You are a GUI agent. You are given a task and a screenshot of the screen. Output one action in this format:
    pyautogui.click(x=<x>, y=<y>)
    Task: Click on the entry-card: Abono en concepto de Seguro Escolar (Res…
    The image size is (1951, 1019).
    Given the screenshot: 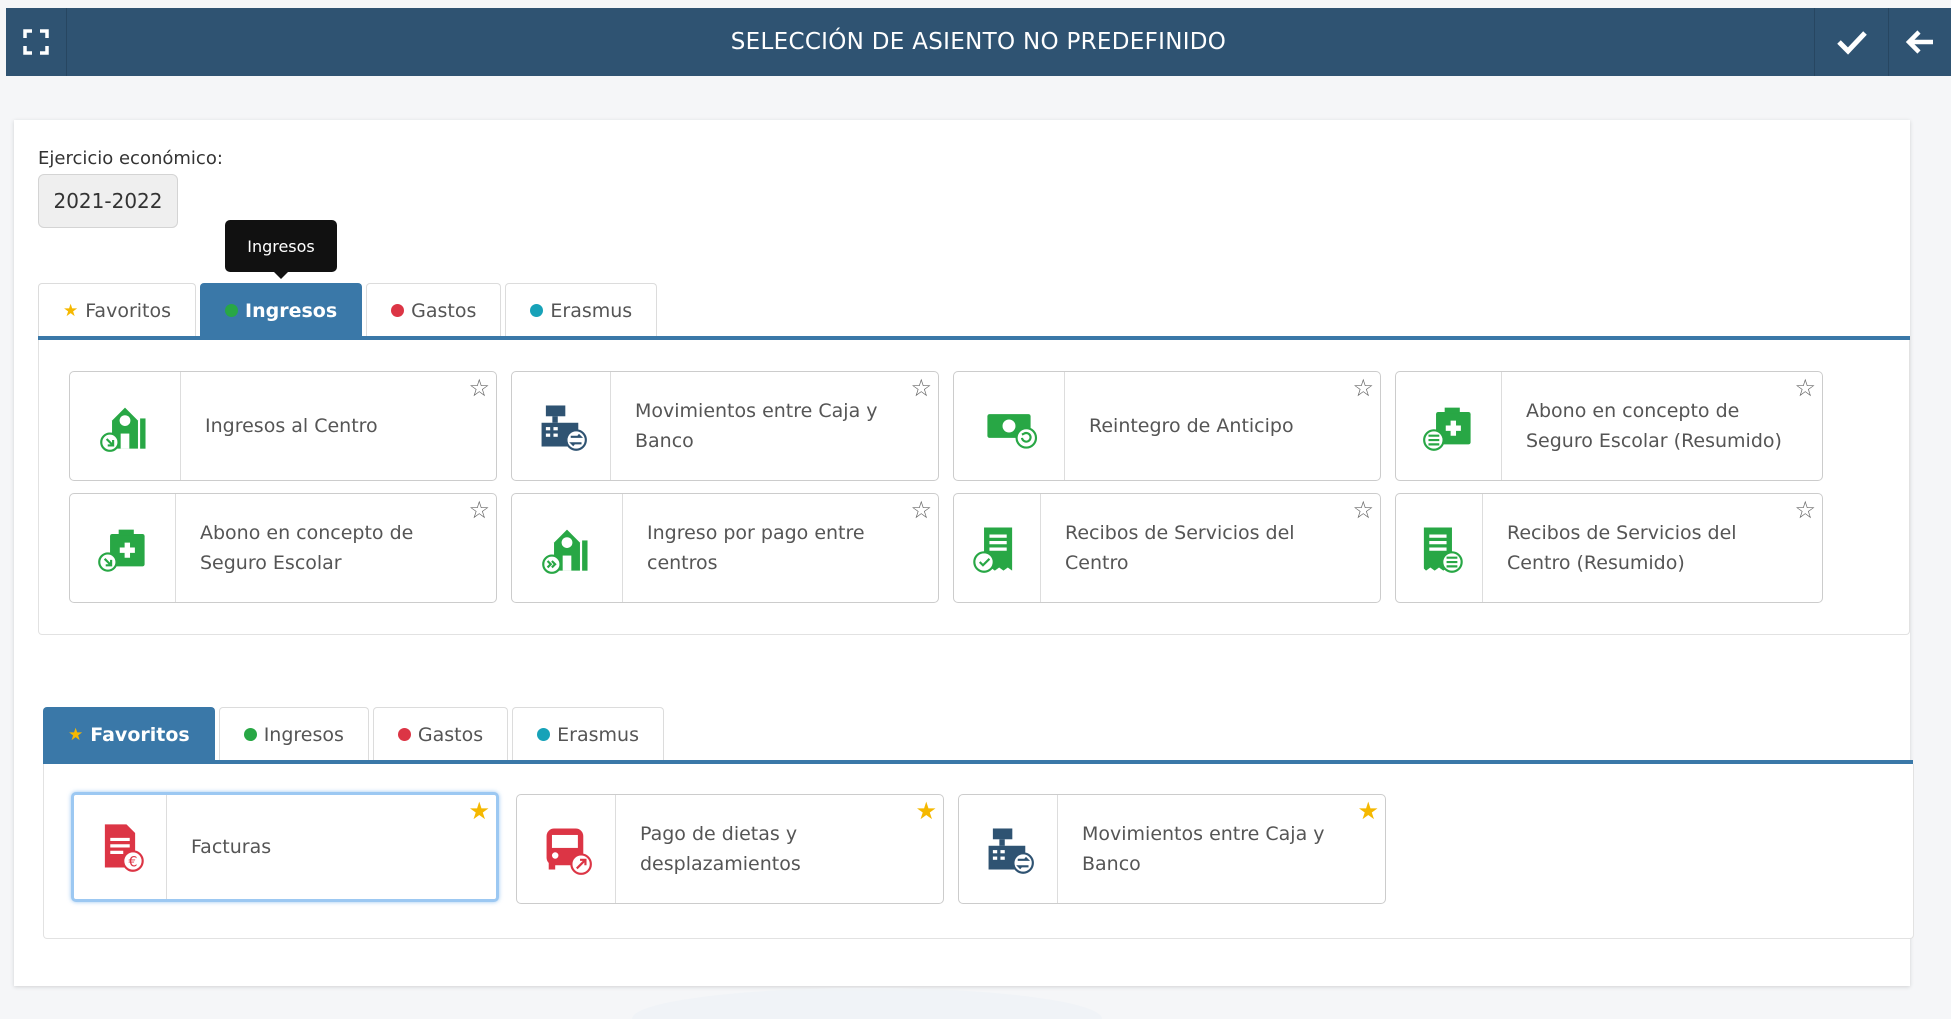 What is the action you would take?
    pyautogui.click(x=1609, y=426)
    